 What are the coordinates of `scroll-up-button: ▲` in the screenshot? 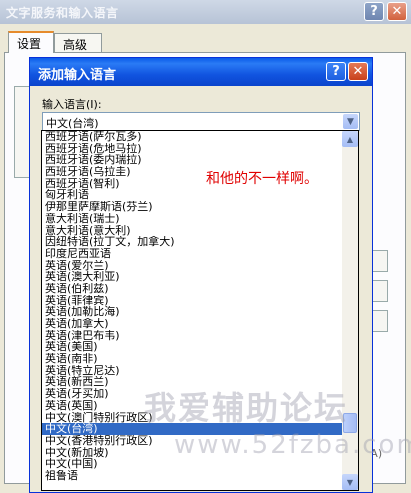 It's located at (350, 139).